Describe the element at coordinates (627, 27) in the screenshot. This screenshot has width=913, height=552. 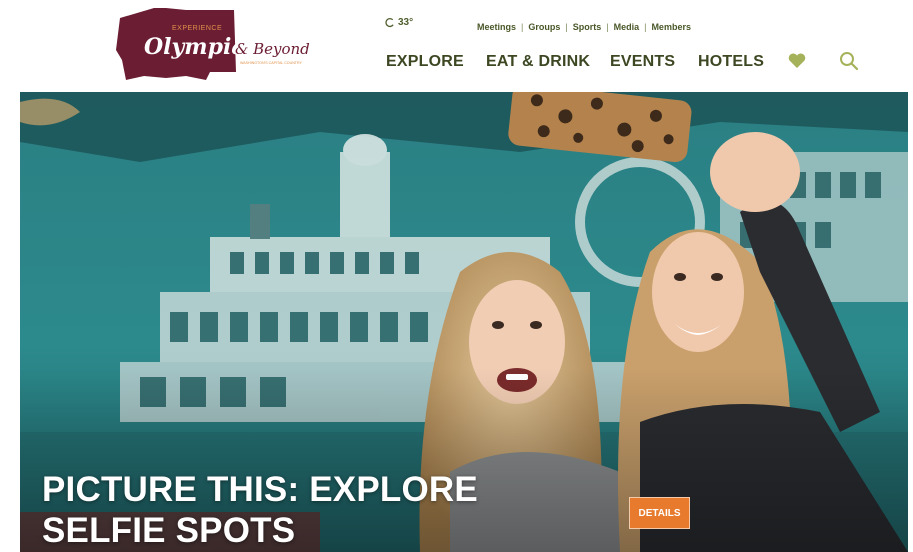
I see `utility-link-media: Media` at that location.